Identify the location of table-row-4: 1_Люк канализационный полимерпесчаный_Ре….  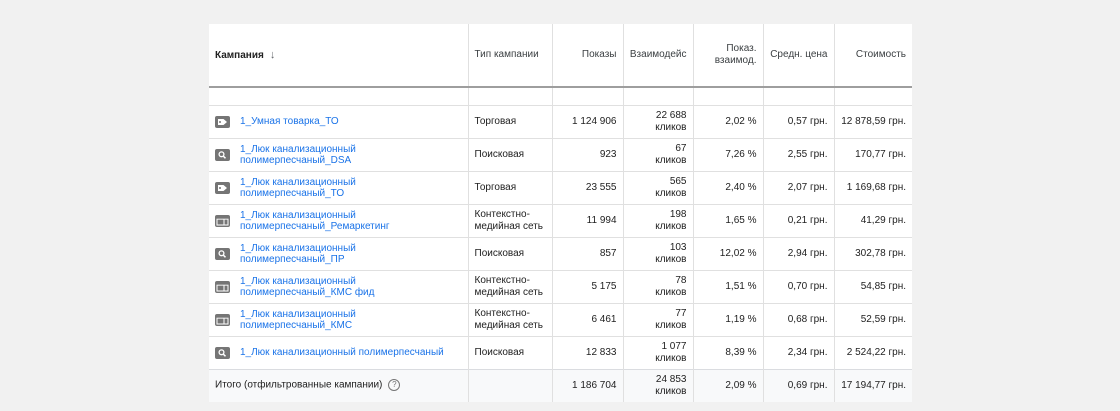
(560, 220).